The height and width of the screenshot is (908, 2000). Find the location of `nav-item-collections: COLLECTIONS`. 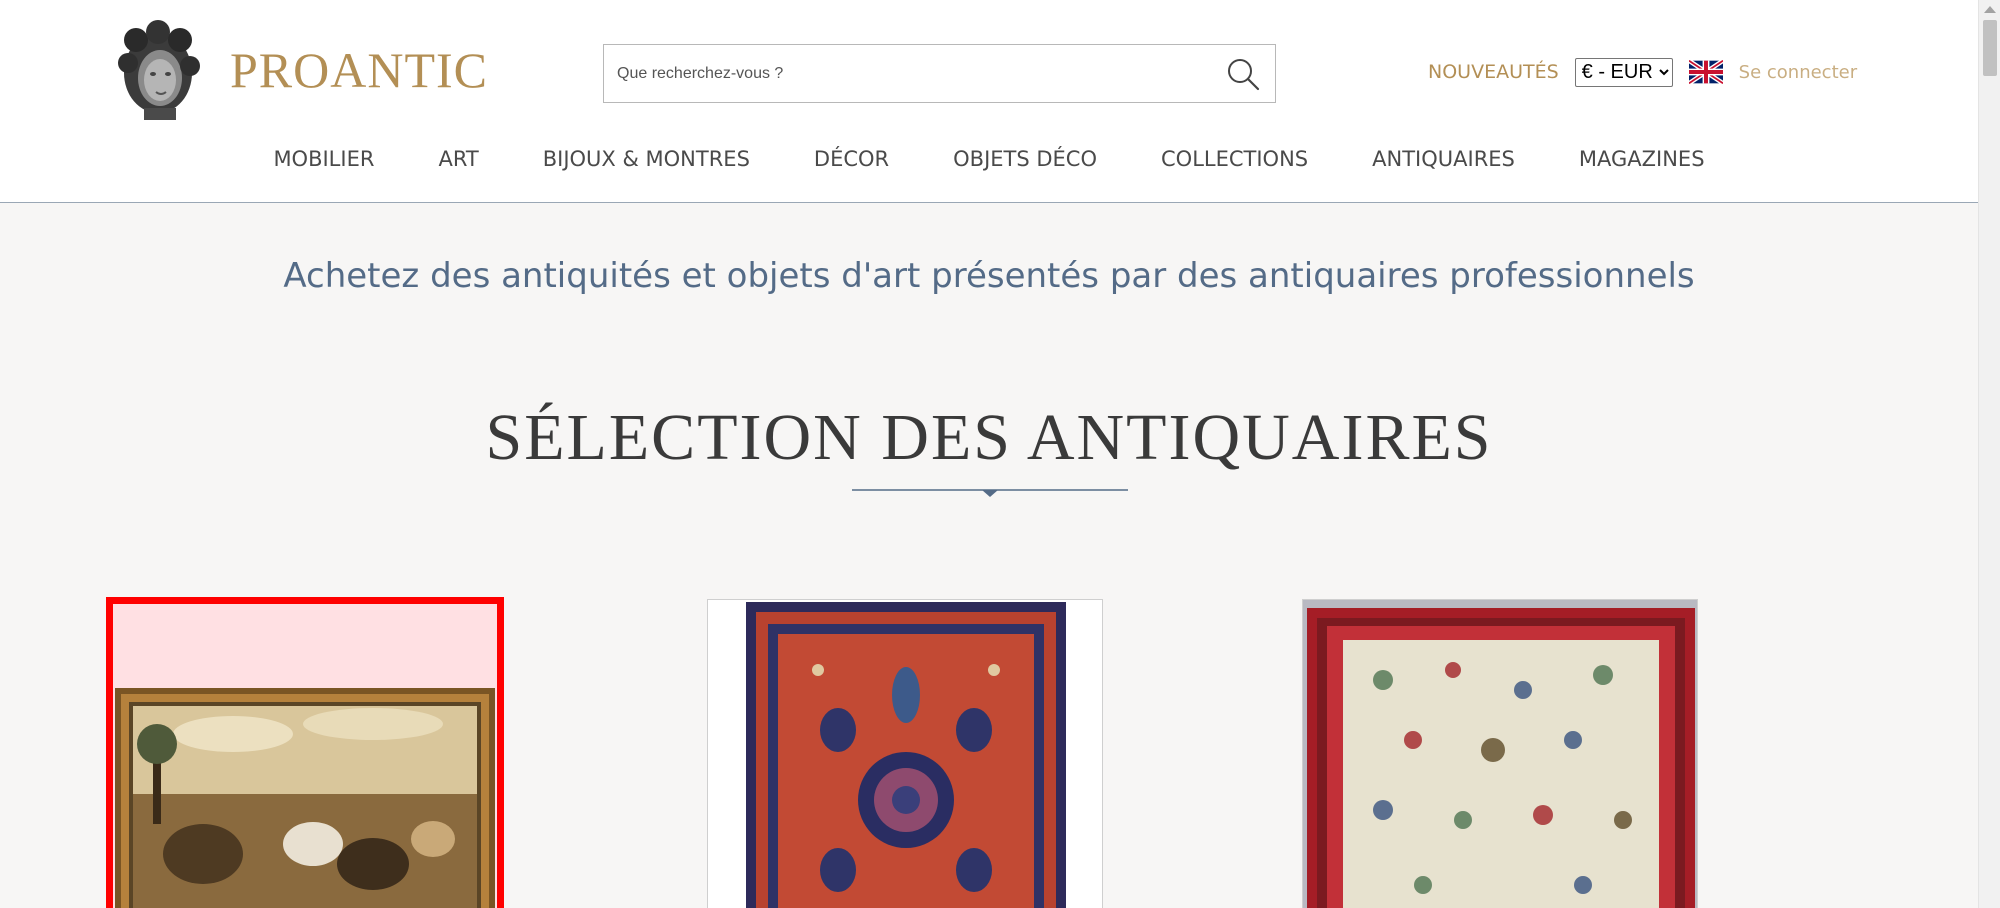

nav-item-collections: COLLECTIONS is located at coordinates (1234, 159).